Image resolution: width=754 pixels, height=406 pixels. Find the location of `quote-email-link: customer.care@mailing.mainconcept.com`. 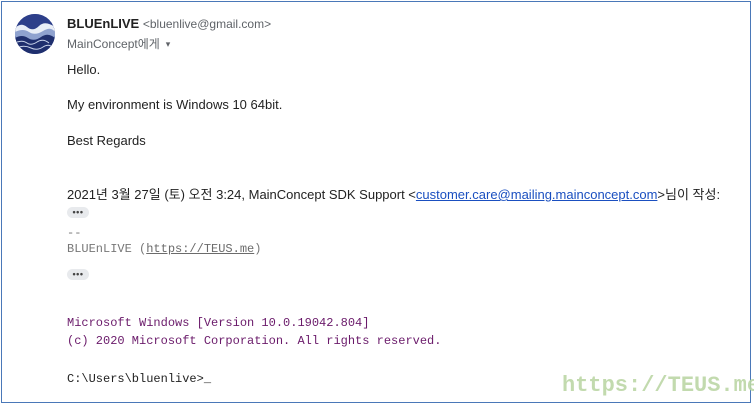

quote-email-link: customer.care@mailing.mainconcept.com is located at coordinates (537, 194).